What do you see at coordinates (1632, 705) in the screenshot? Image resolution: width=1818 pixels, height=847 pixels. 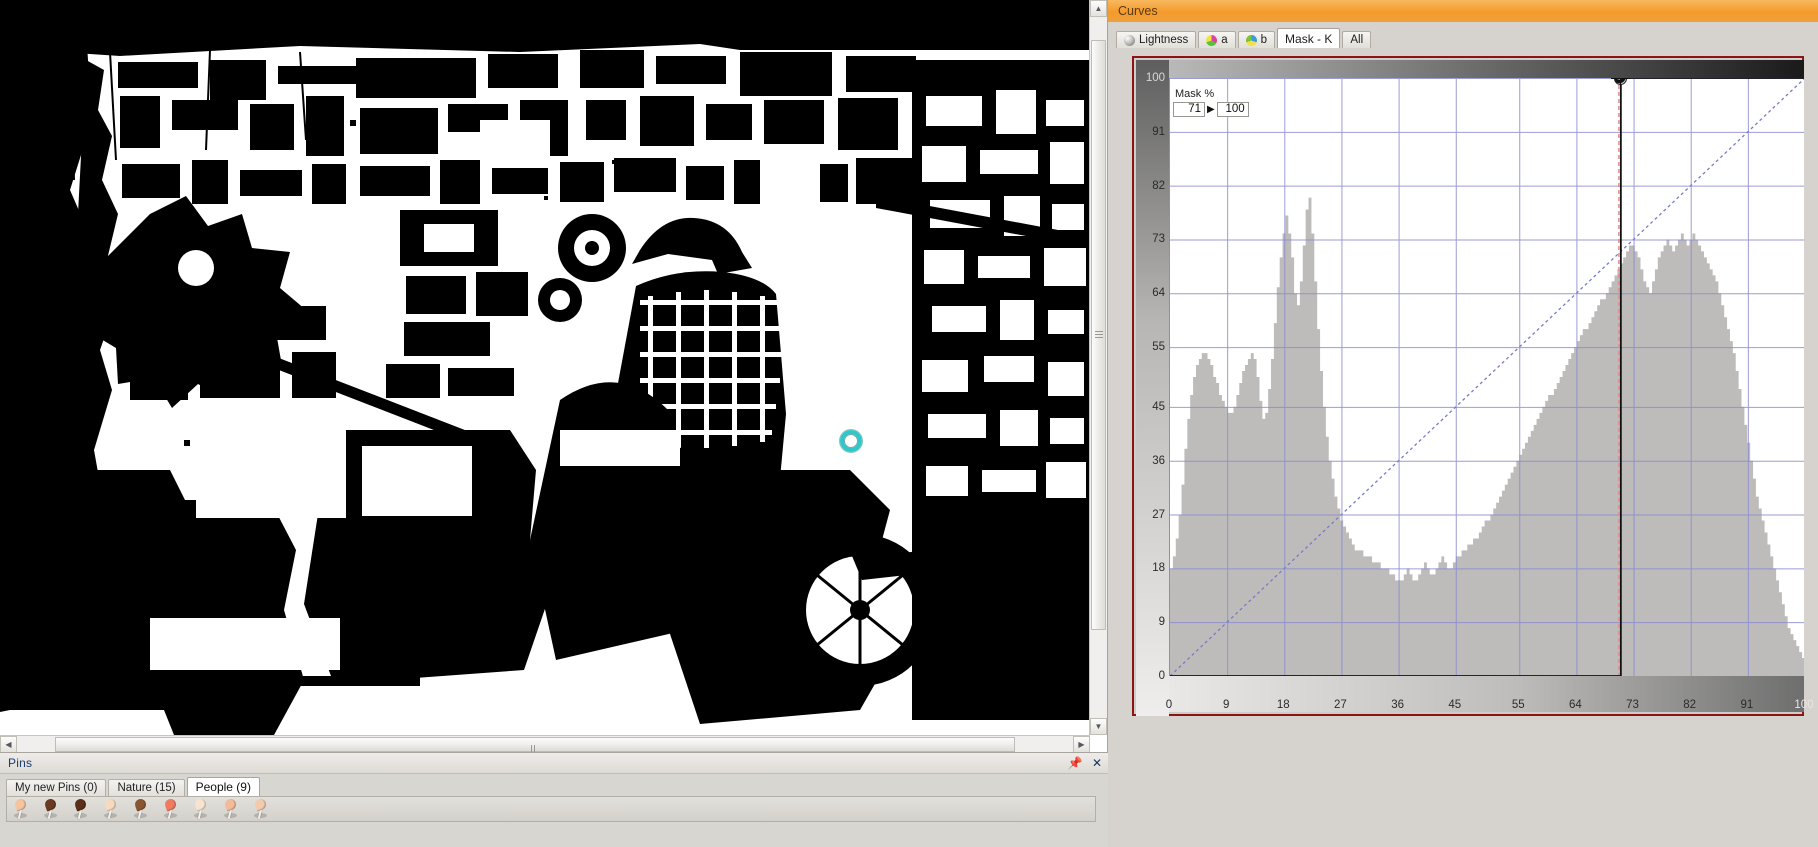 I see `x-axis-tick-label: 73` at bounding box center [1632, 705].